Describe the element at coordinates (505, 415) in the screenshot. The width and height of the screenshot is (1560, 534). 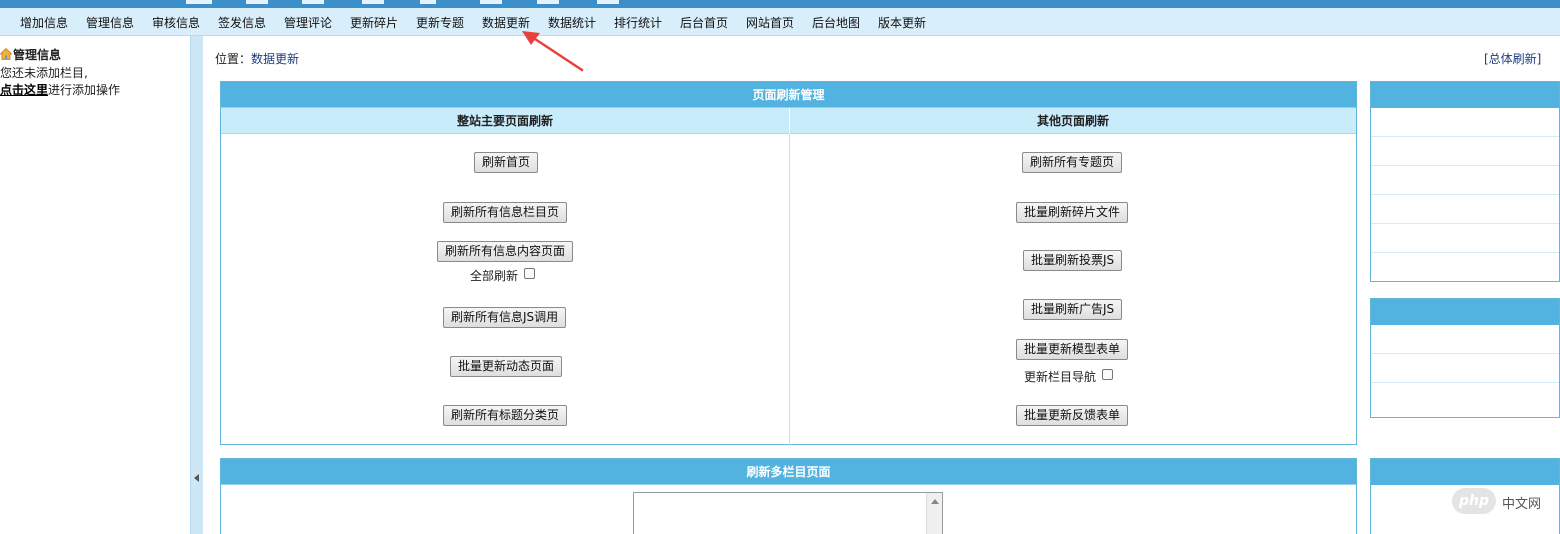
I see `refresh-title-category-button: 刷新所有标题分类页` at that location.